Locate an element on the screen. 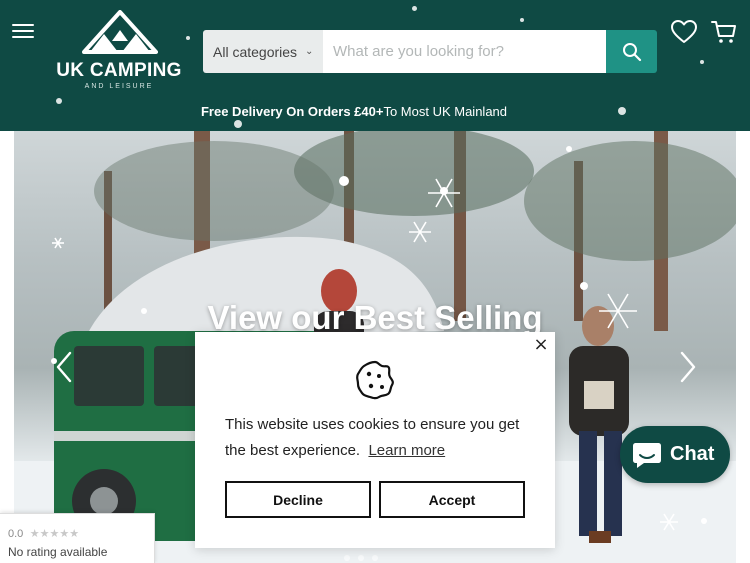  slider-dots is located at coordinates (361, 558).